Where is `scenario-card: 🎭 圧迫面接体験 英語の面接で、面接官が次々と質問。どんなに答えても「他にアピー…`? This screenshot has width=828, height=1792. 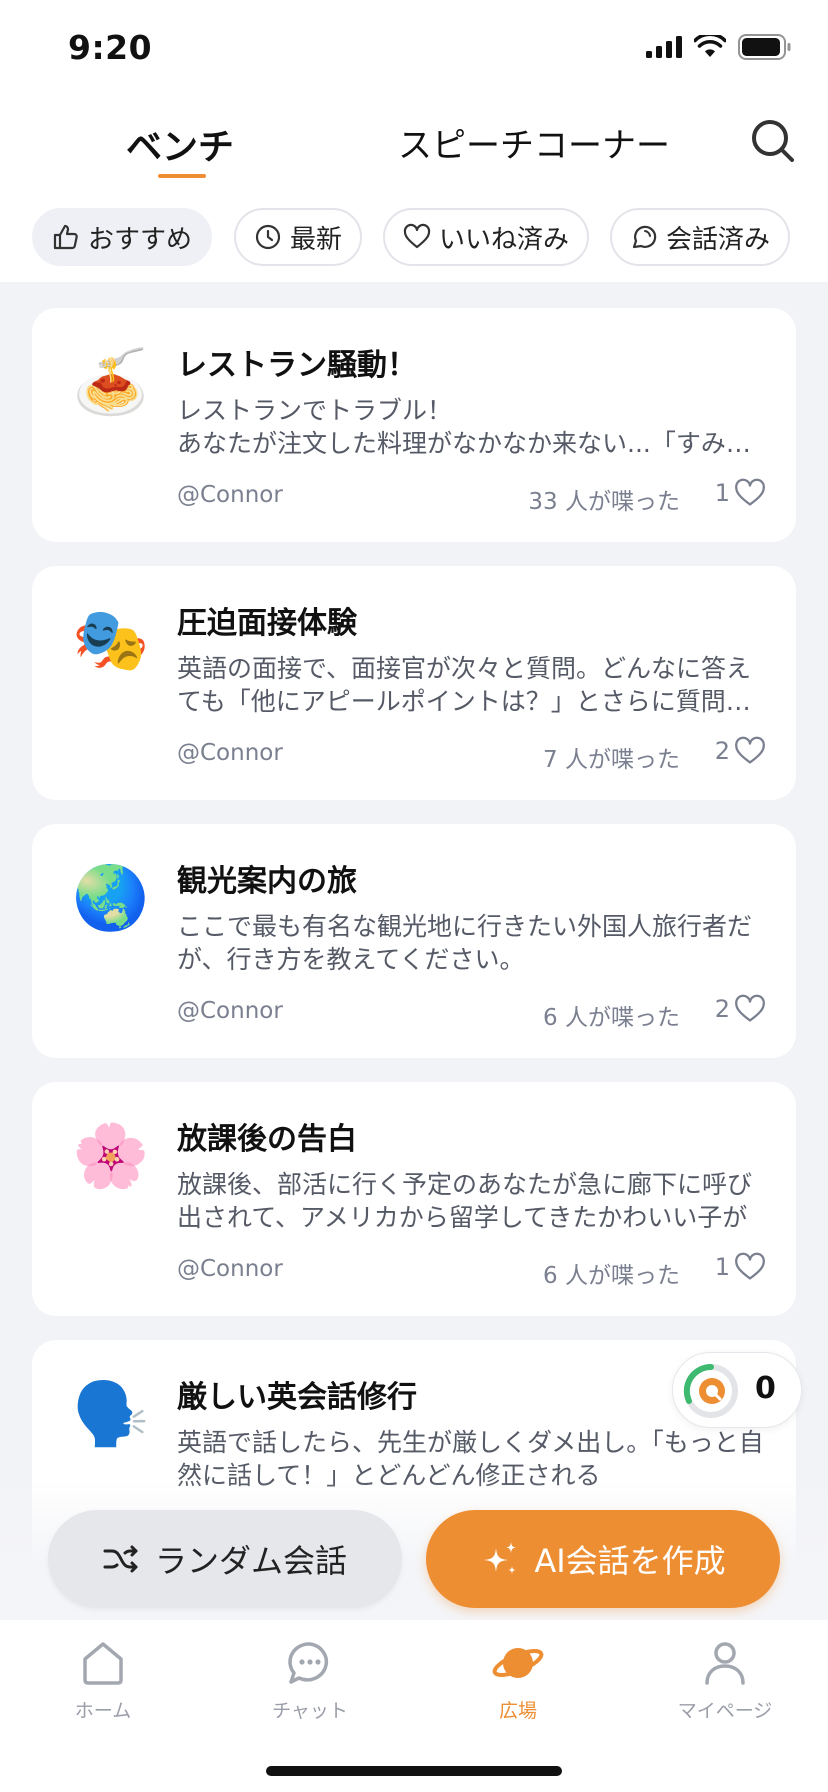 scenario-card: 🎭 圧迫面接体験 英語の面接で、面接官が次々と質問。どんなに答えても「他にアピー… is located at coordinates (414, 683).